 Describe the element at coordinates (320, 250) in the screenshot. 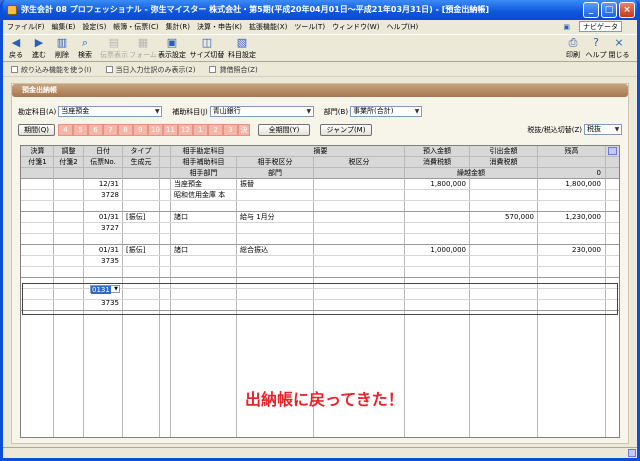

I see `row3-memo: 総合振込` at that location.